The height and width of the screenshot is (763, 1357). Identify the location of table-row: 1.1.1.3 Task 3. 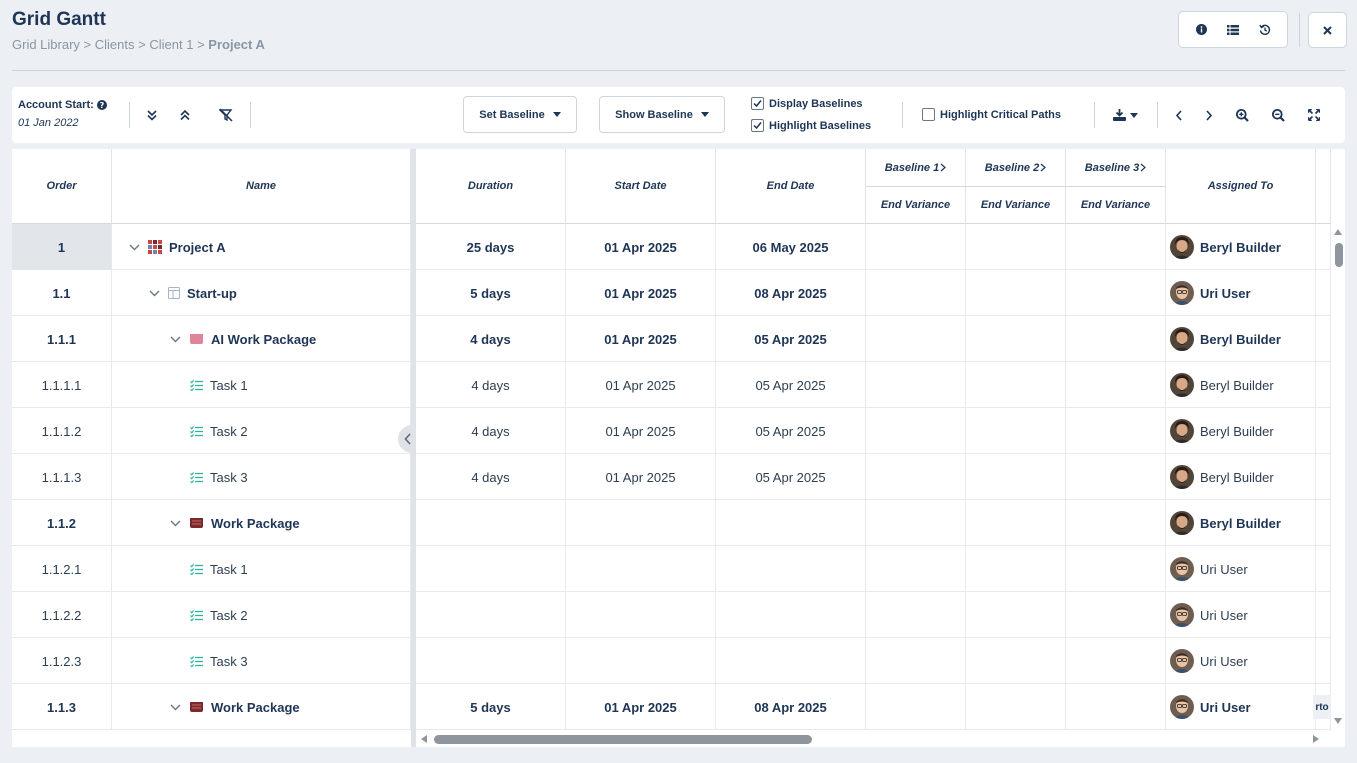
(211, 477).